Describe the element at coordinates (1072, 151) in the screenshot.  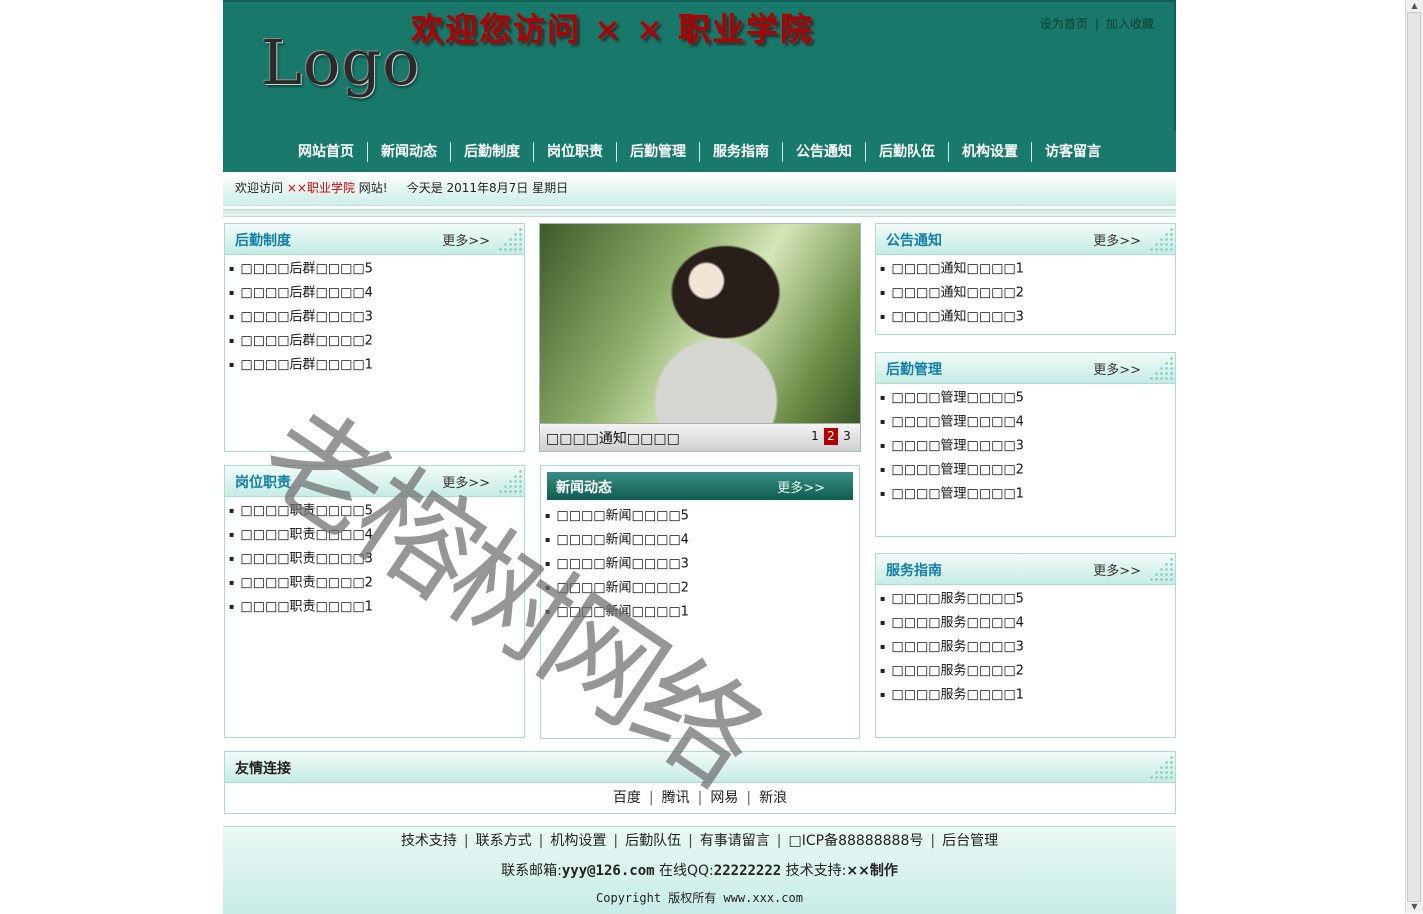
I see `nav-item-guestbook: 访客留言` at that location.